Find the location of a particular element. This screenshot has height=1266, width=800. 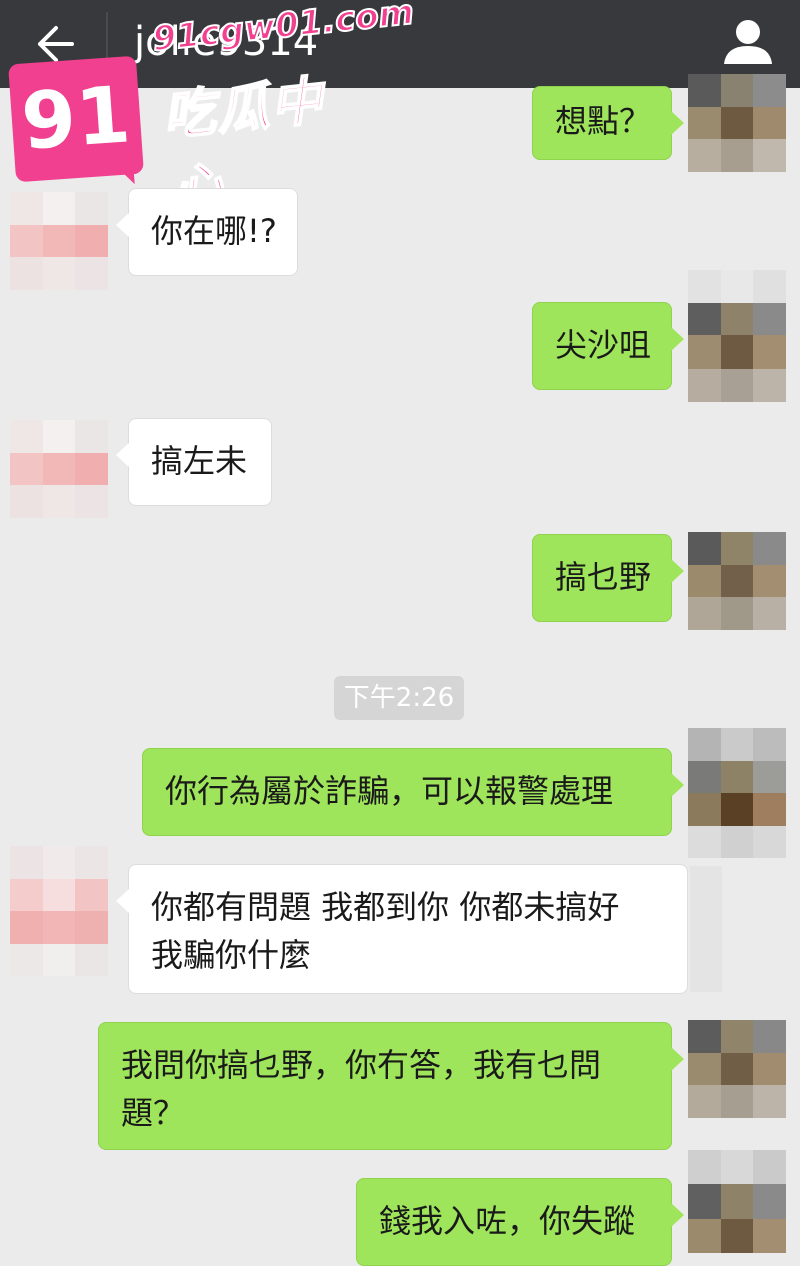

message-bubble-outgoing: 我問你搞乜野，你冇答，我有乜問 題？ is located at coordinates (391, 1086).